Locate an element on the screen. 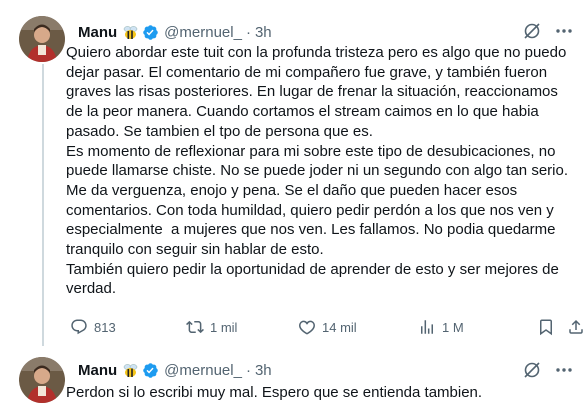  bookmark-button is located at coordinates (546, 327).